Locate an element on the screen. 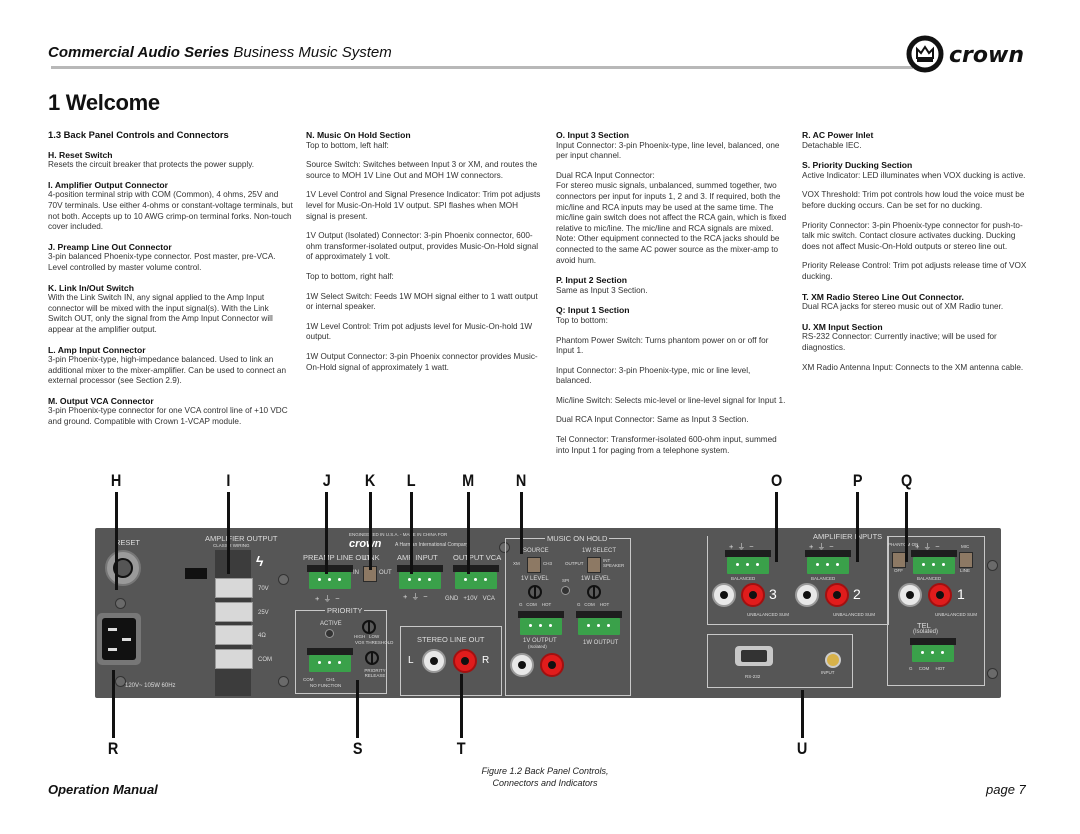  stereo-line-out-right-jack is located at coordinates (465, 661).